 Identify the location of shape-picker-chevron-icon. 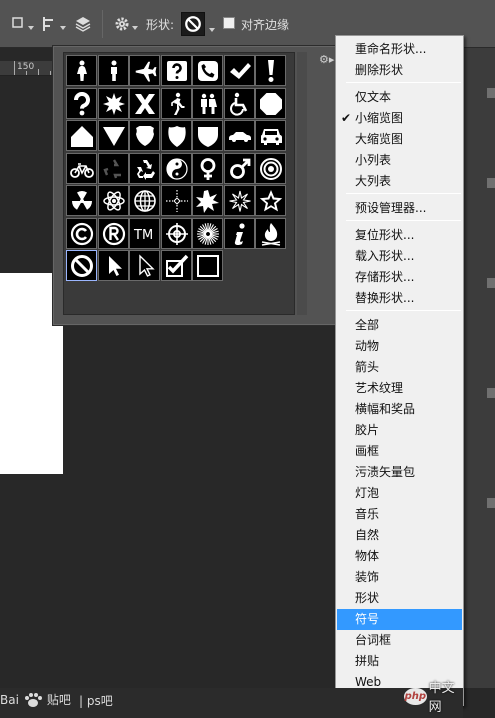
(212, 30).